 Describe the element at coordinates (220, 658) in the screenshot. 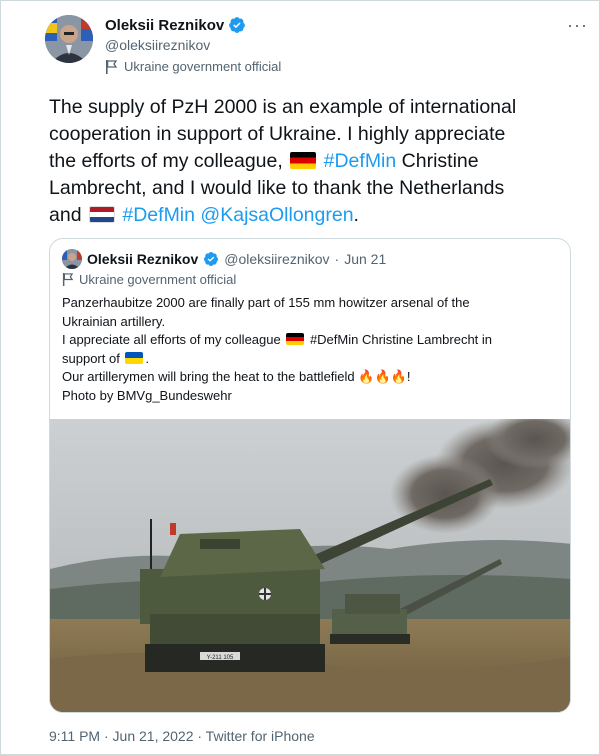

I see `vehicle-plate: Y-211 105` at that location.